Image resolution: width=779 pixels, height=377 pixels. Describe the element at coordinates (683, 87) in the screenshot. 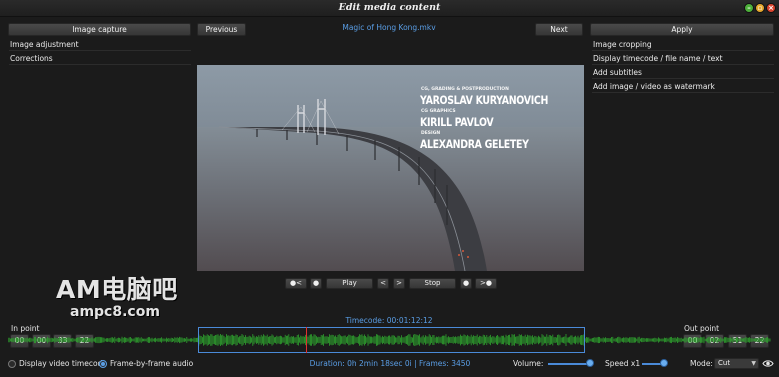

I see `sidebar-item-add-watermark: Add image / video as watermark` at that location.